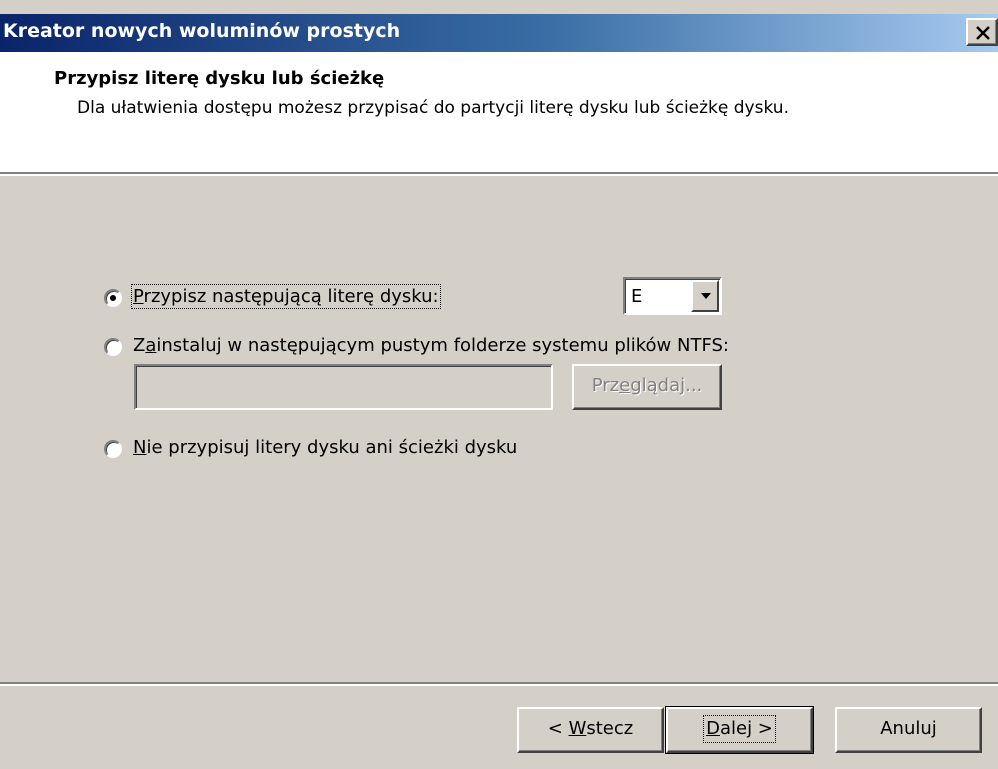 This screenshot has width=998, height=769. I want to click on close-button, so click(982, 32).